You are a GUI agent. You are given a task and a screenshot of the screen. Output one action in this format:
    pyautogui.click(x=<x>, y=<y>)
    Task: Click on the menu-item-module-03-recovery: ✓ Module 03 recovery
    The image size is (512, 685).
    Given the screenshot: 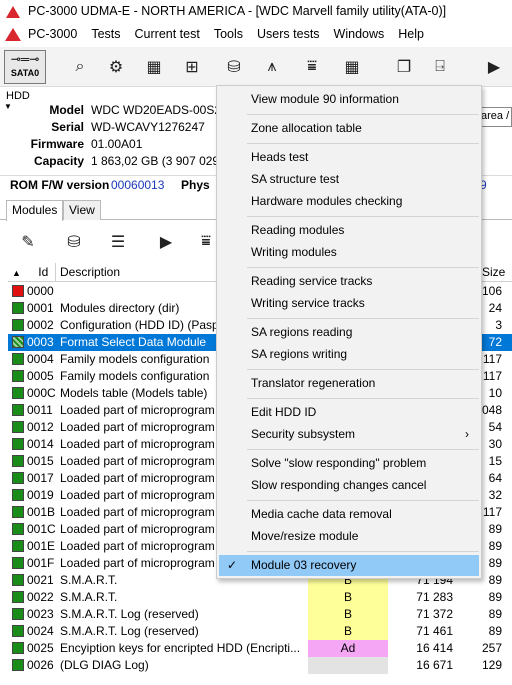 What is the action you would take?
    pyautogui.click(x=349, y=565)
    